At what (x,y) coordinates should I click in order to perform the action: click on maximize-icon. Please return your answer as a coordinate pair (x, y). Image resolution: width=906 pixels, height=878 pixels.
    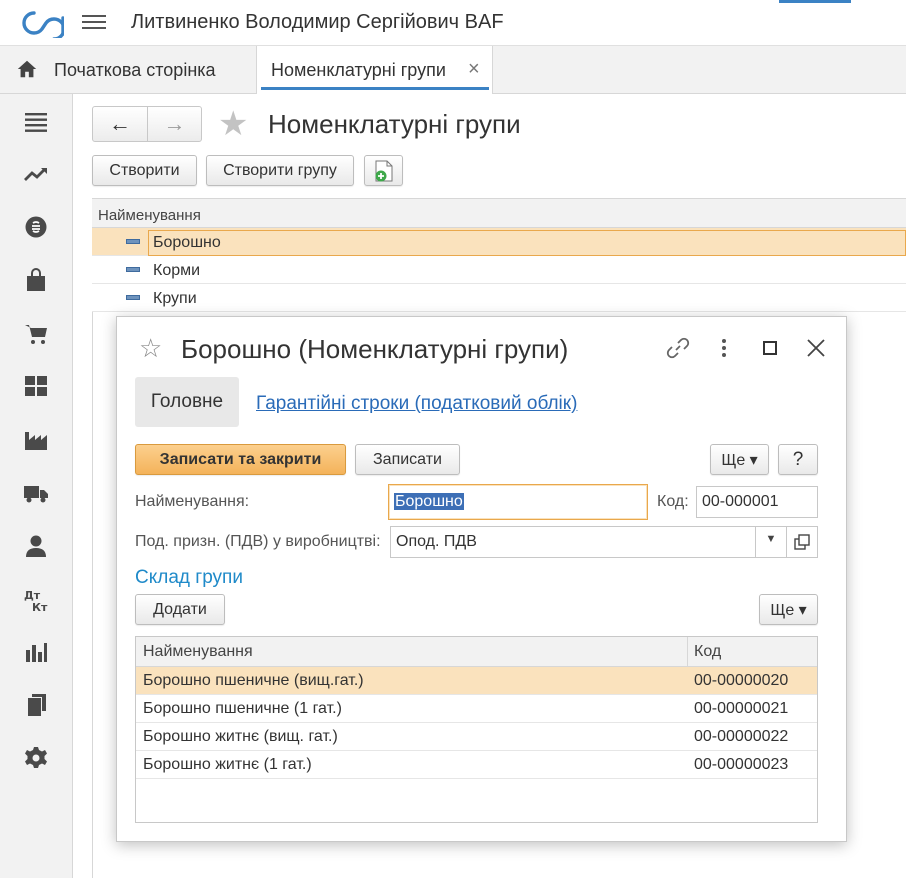
    Looking at the image, I should click on (770, 348).